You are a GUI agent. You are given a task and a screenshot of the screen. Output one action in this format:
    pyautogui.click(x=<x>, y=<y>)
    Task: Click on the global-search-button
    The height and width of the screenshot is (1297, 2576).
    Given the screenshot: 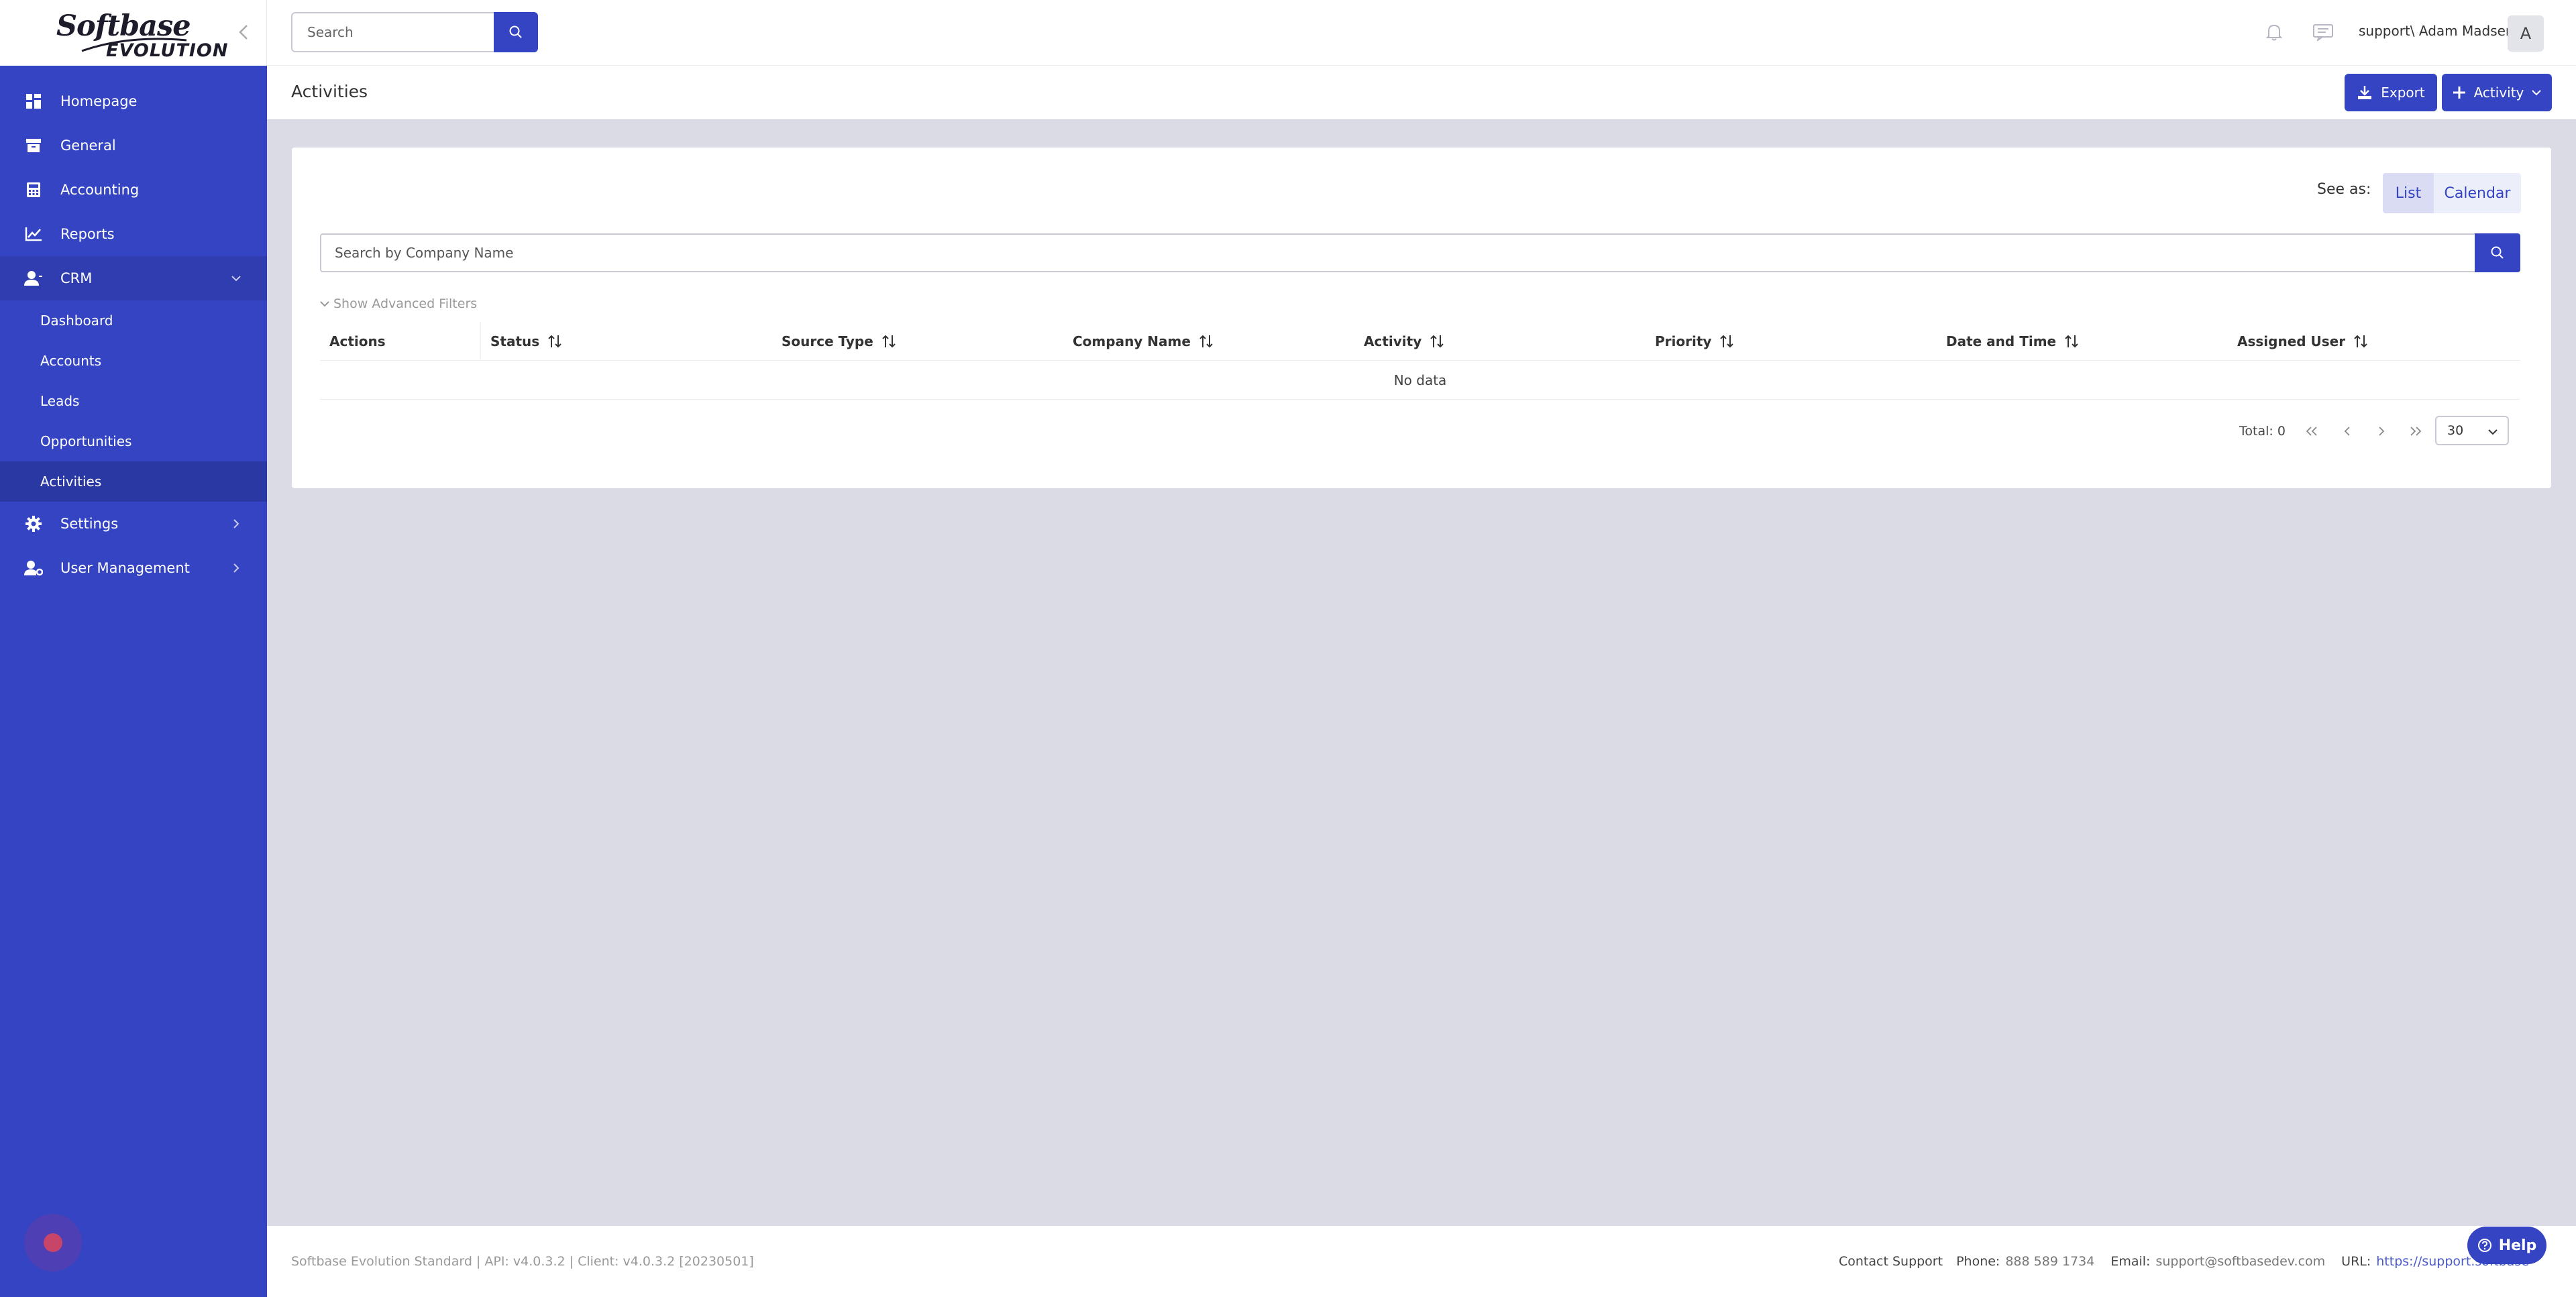 What is the action you would take?
    pyautogui.click(x=516, y=32)
    